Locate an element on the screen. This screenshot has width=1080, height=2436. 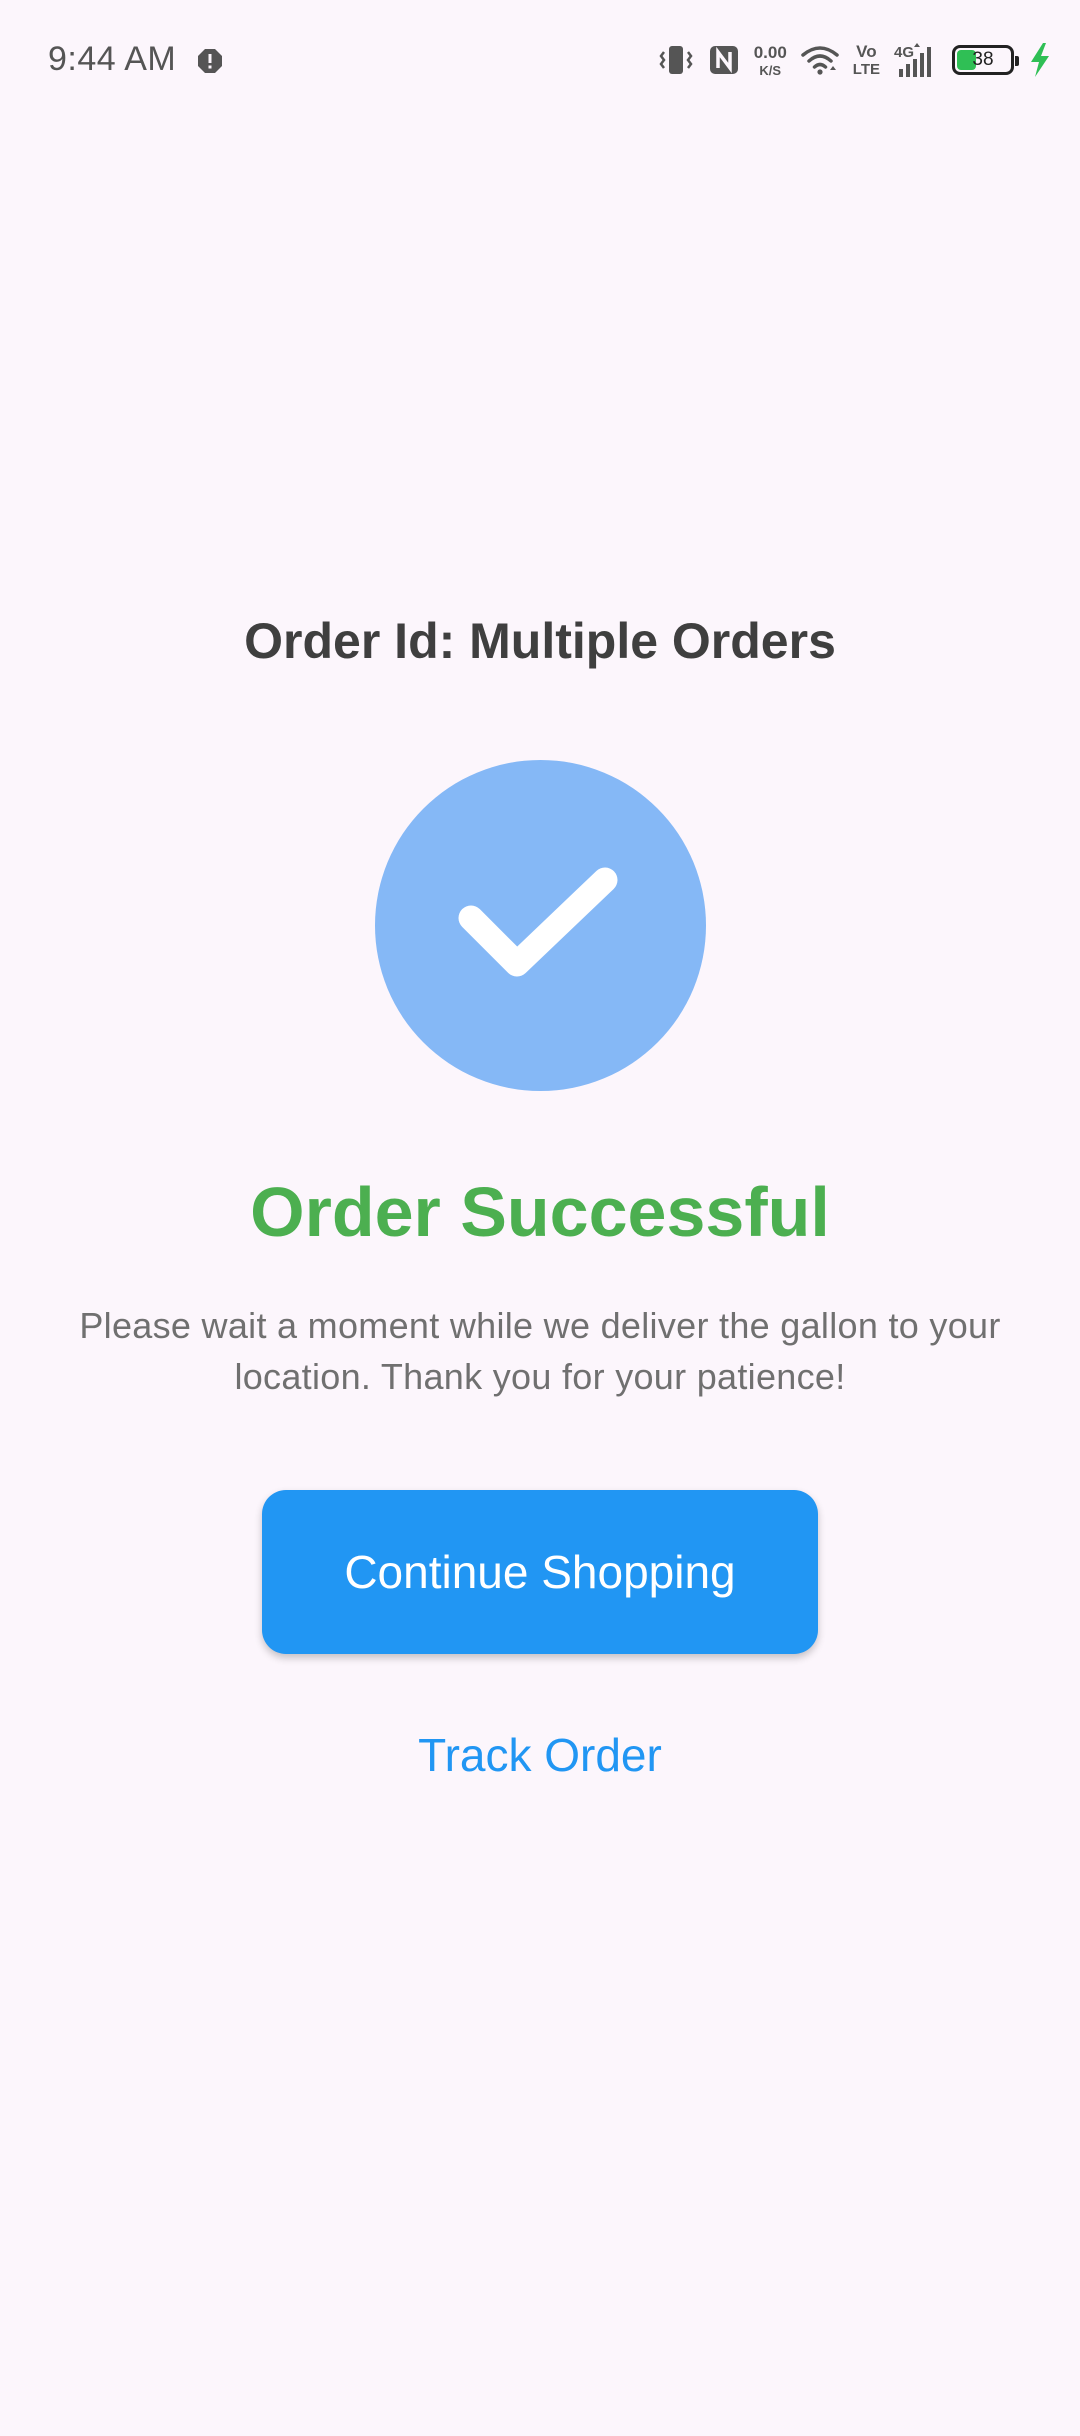
battery-level: 38 is located at coordinates (983, 59).